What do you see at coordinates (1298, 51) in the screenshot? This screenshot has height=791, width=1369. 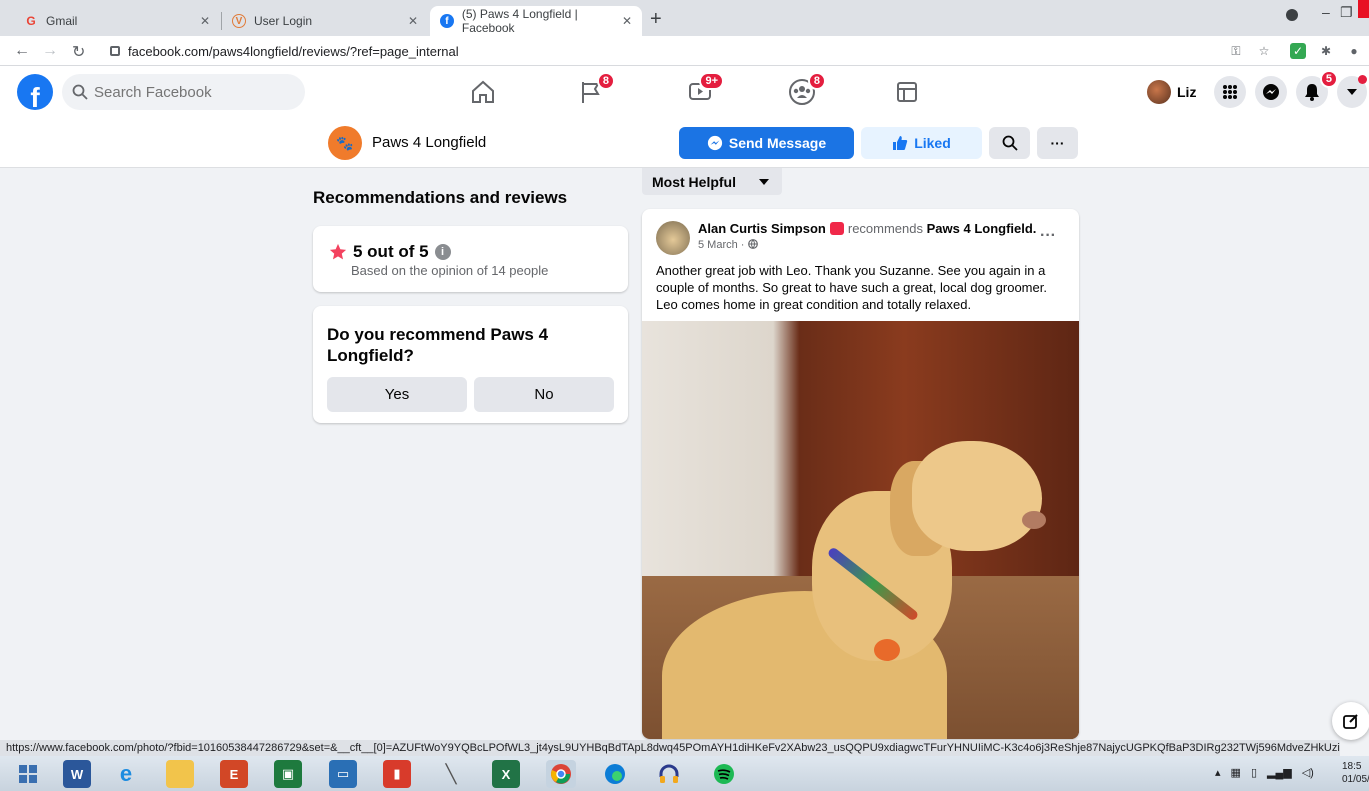 I see `checkmark-extension-icon: ✓` at bounding box center [1298, 51].